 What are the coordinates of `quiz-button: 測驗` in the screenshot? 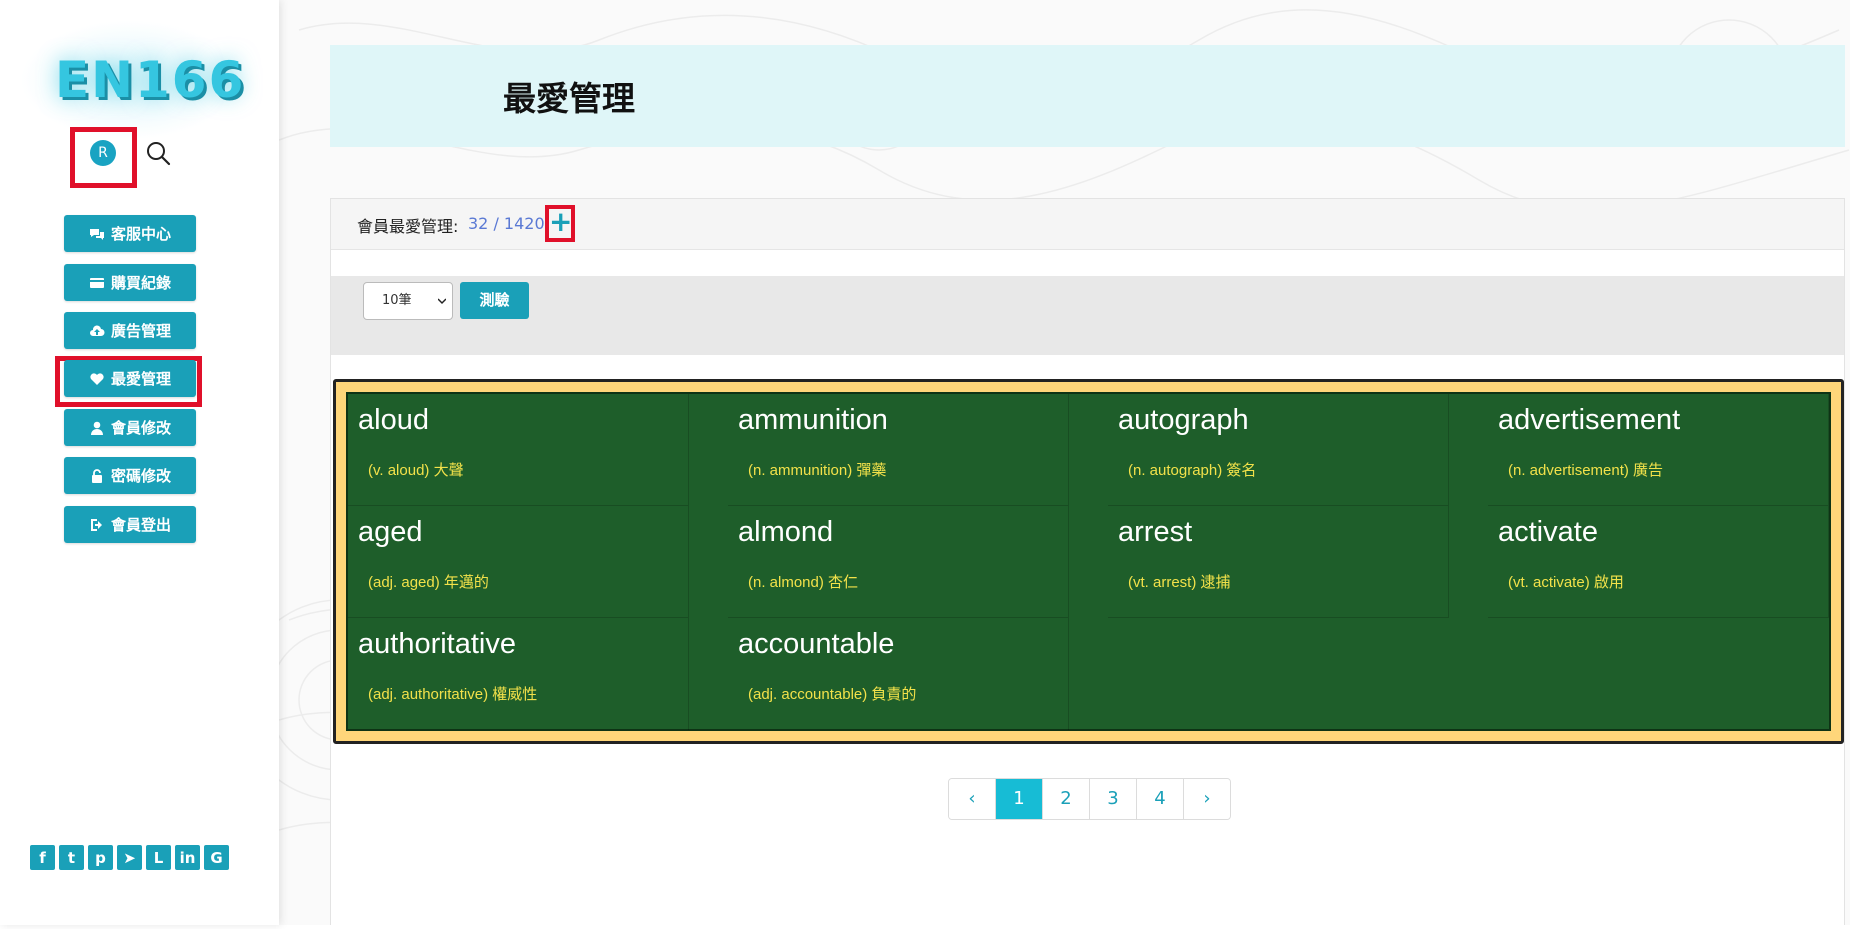 It's located at (494, 300).